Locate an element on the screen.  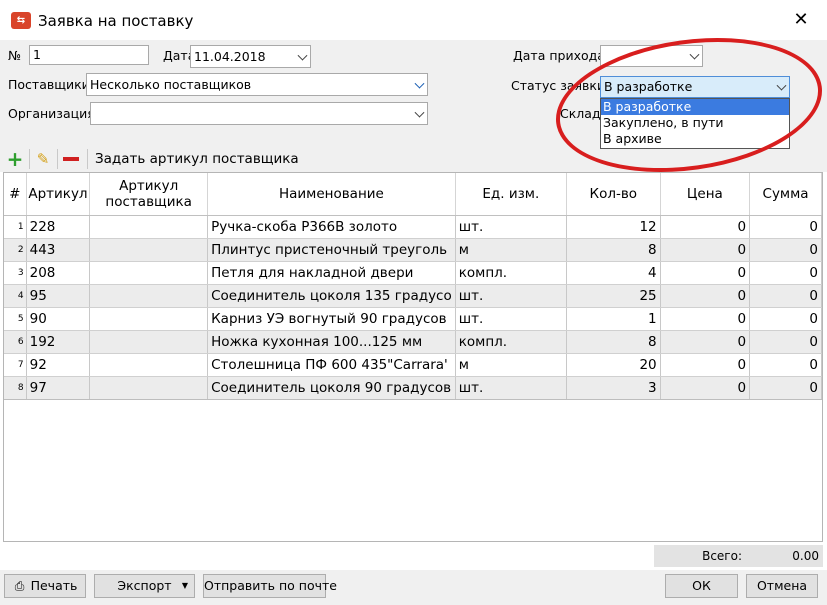
column-header-unit: Ед. изм. is located at coordinates (511, 194).